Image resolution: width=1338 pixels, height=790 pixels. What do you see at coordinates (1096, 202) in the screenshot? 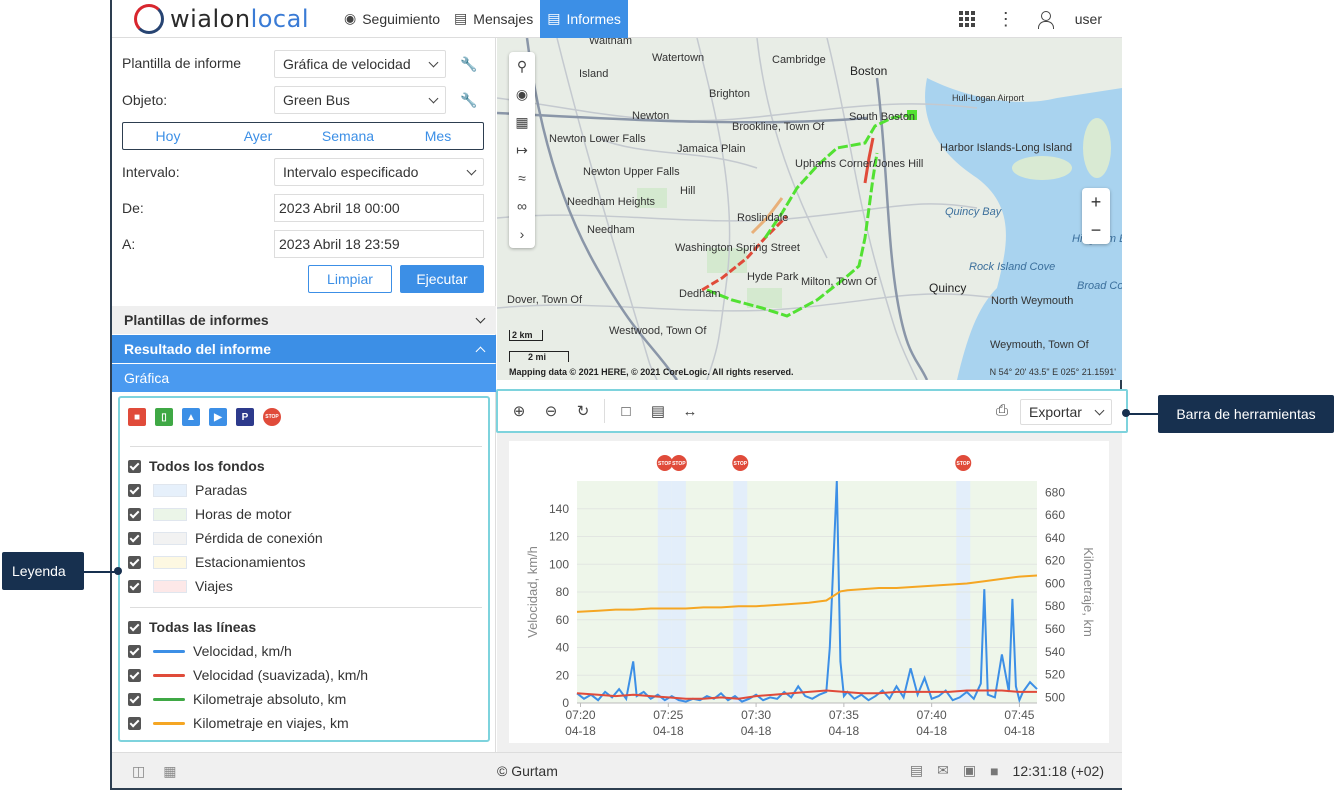
I see `zoom-in-button: +` at bounding box center [1096, 202].